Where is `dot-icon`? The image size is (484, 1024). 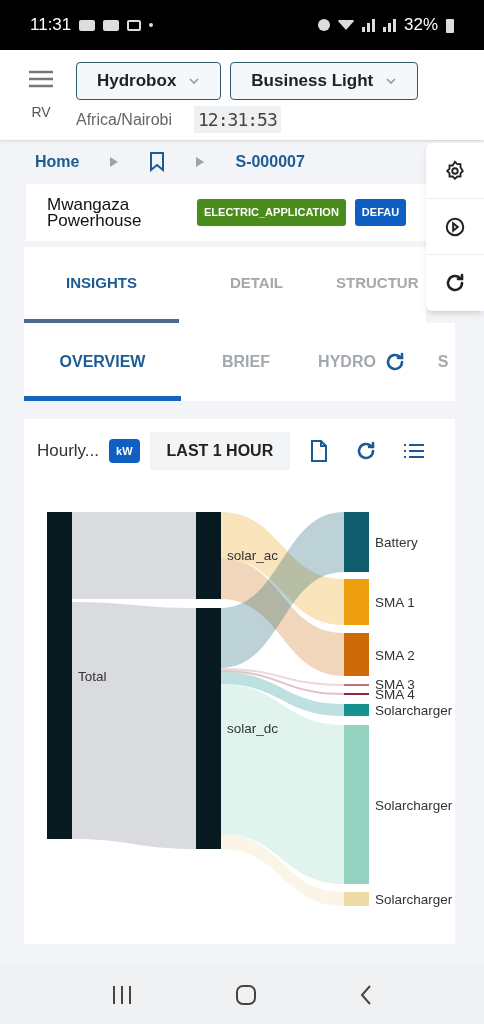 dot-icon is located at coordinates (151, 25).